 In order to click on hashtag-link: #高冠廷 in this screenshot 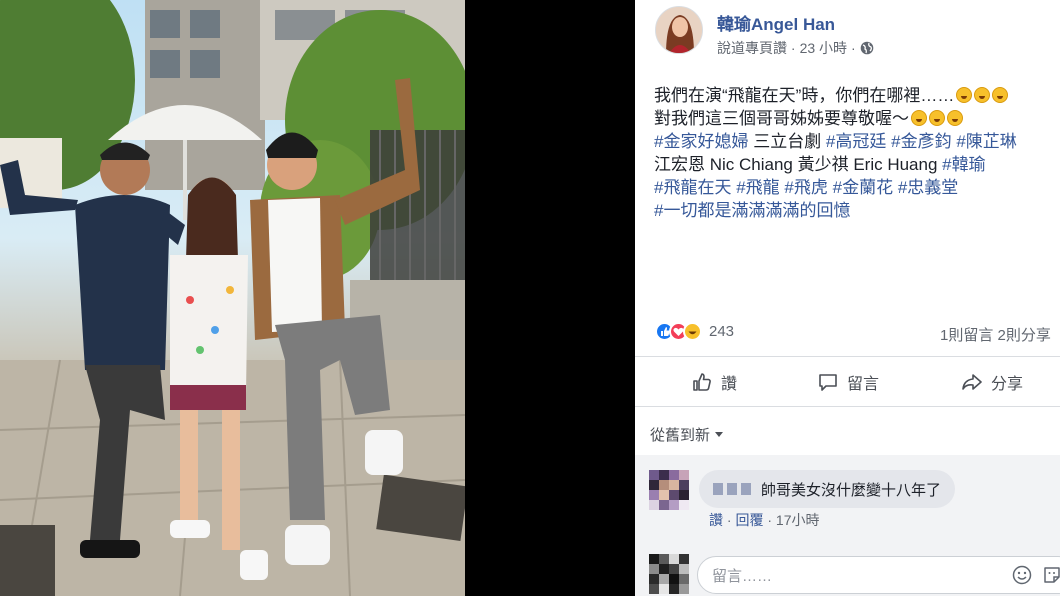, I will do `click(856, 141)`.